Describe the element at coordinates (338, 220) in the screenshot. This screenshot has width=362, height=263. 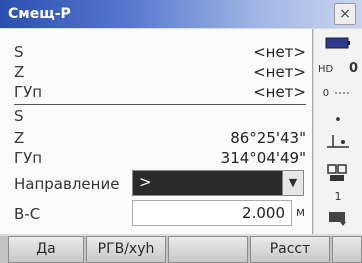
I see `input-mode-icon` at that location.